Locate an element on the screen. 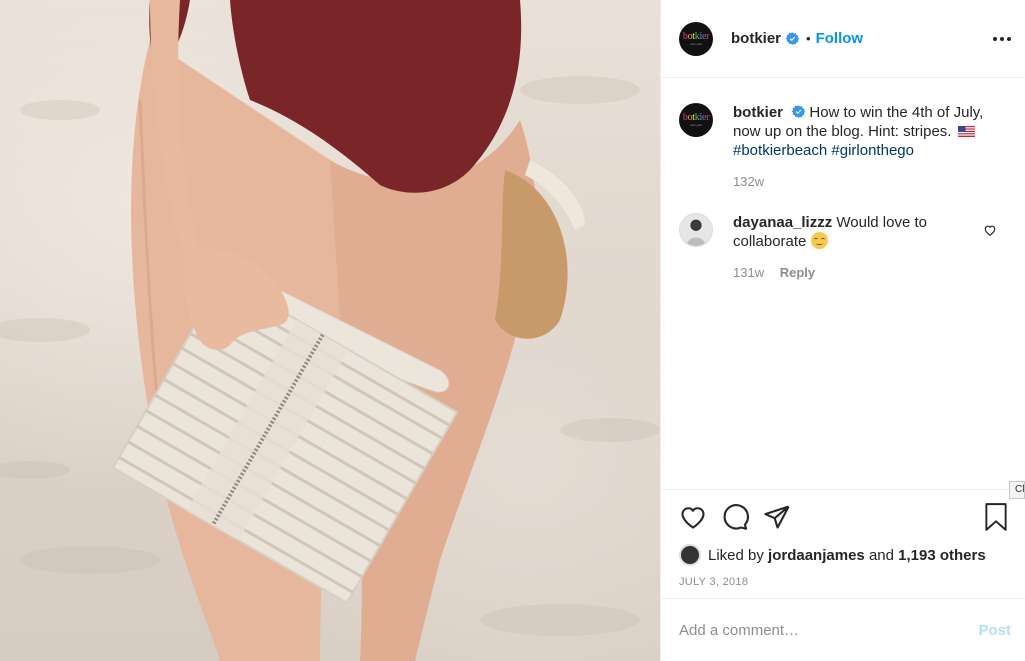  author-username: botkier is located at coordinates (756, 38).